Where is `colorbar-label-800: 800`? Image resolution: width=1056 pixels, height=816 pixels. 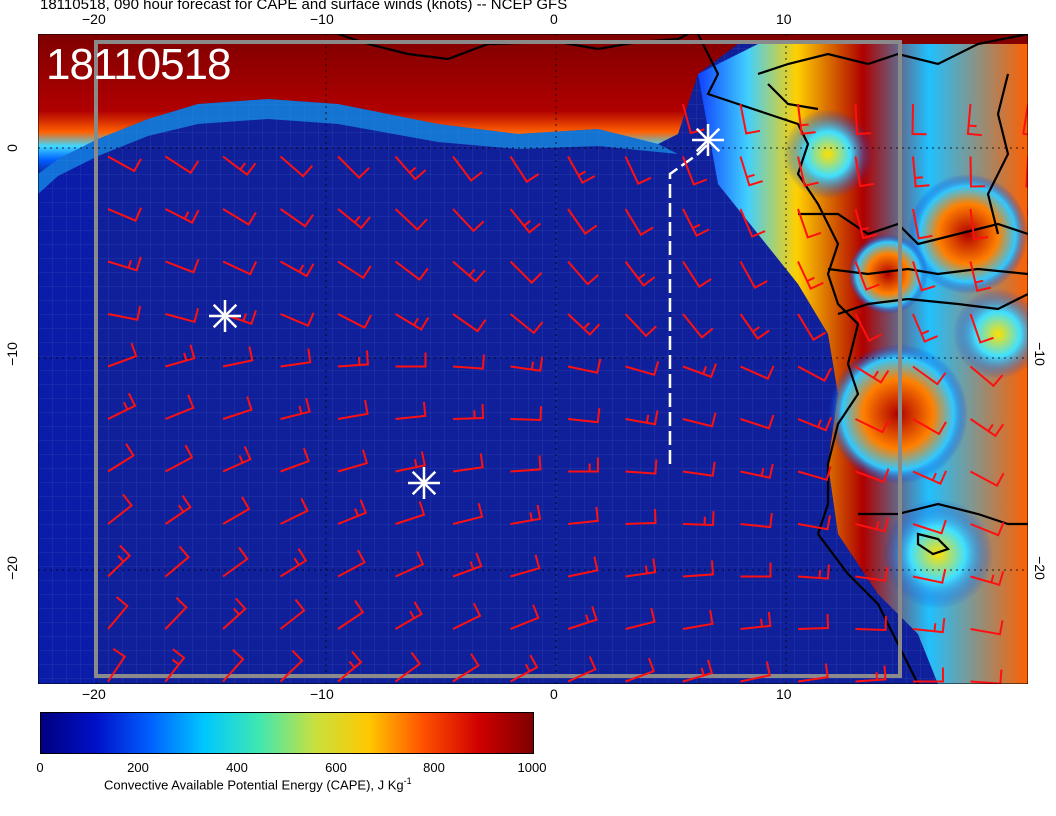
colorbar-label-800: 800 is located at coordinates (434, 767).